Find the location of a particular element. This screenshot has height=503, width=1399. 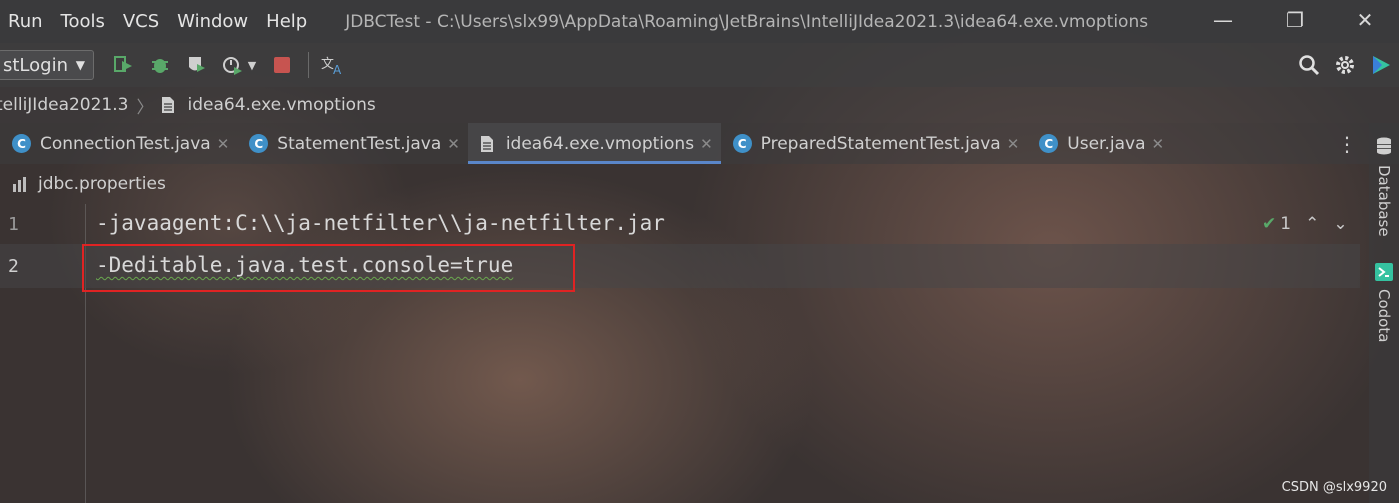

translate-icon: 文A is located at coordinates (333, 65).